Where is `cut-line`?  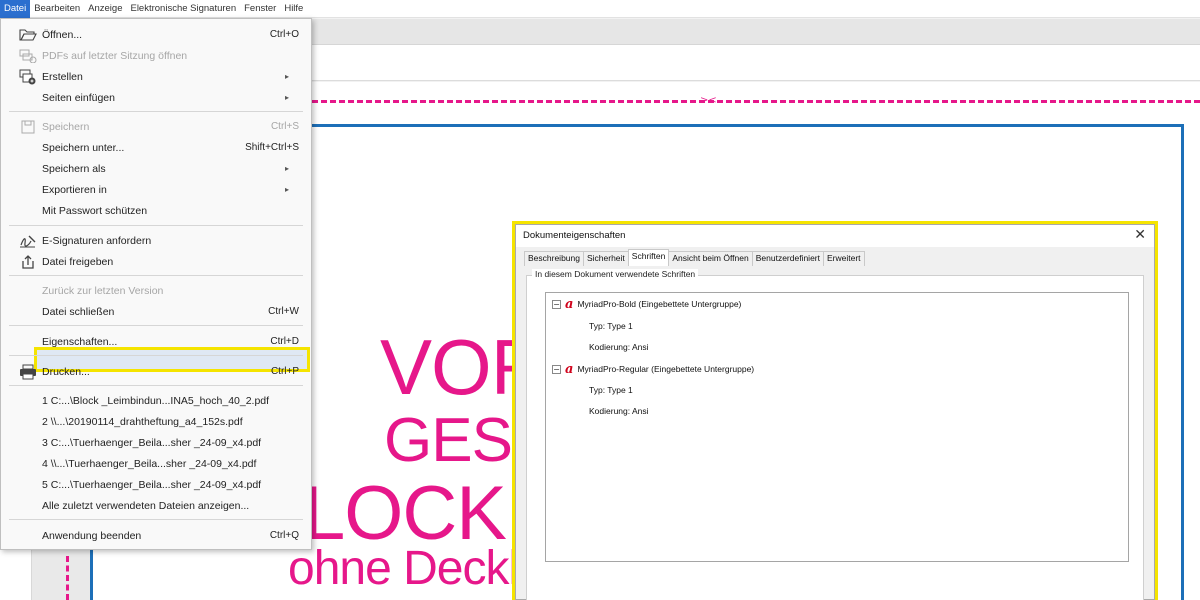 cut-line is located at coordinates (756, 101).